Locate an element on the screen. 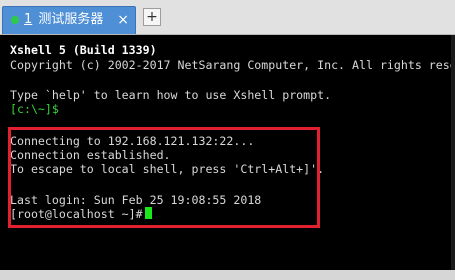  new-tab-button: + is located at coordinates (152, 17).